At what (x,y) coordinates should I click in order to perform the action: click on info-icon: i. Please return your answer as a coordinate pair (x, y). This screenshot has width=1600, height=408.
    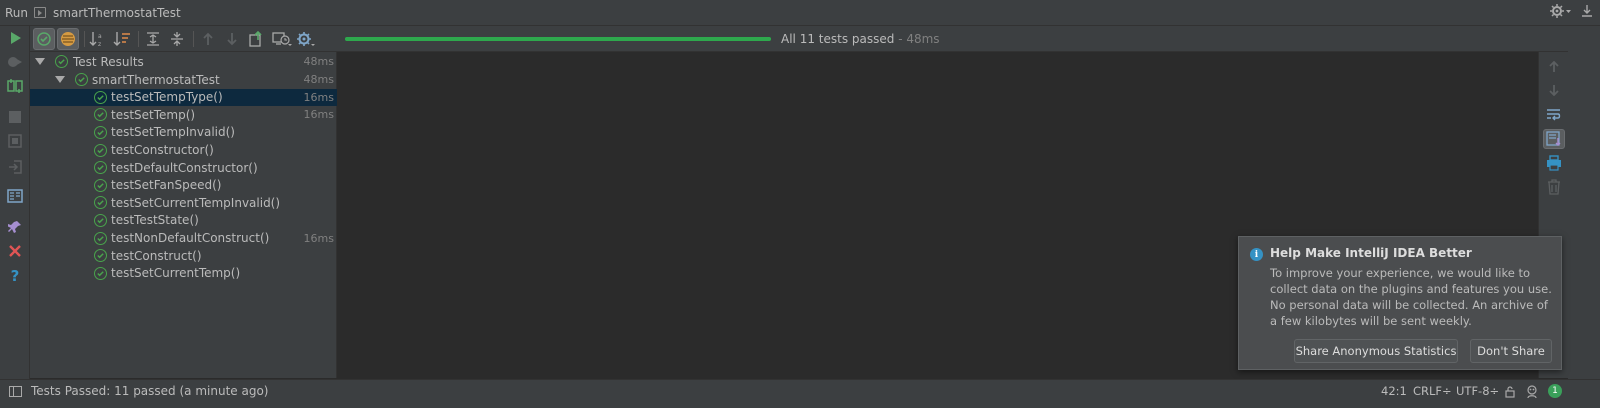
    Looking at the image, I should click on (1256, 254).